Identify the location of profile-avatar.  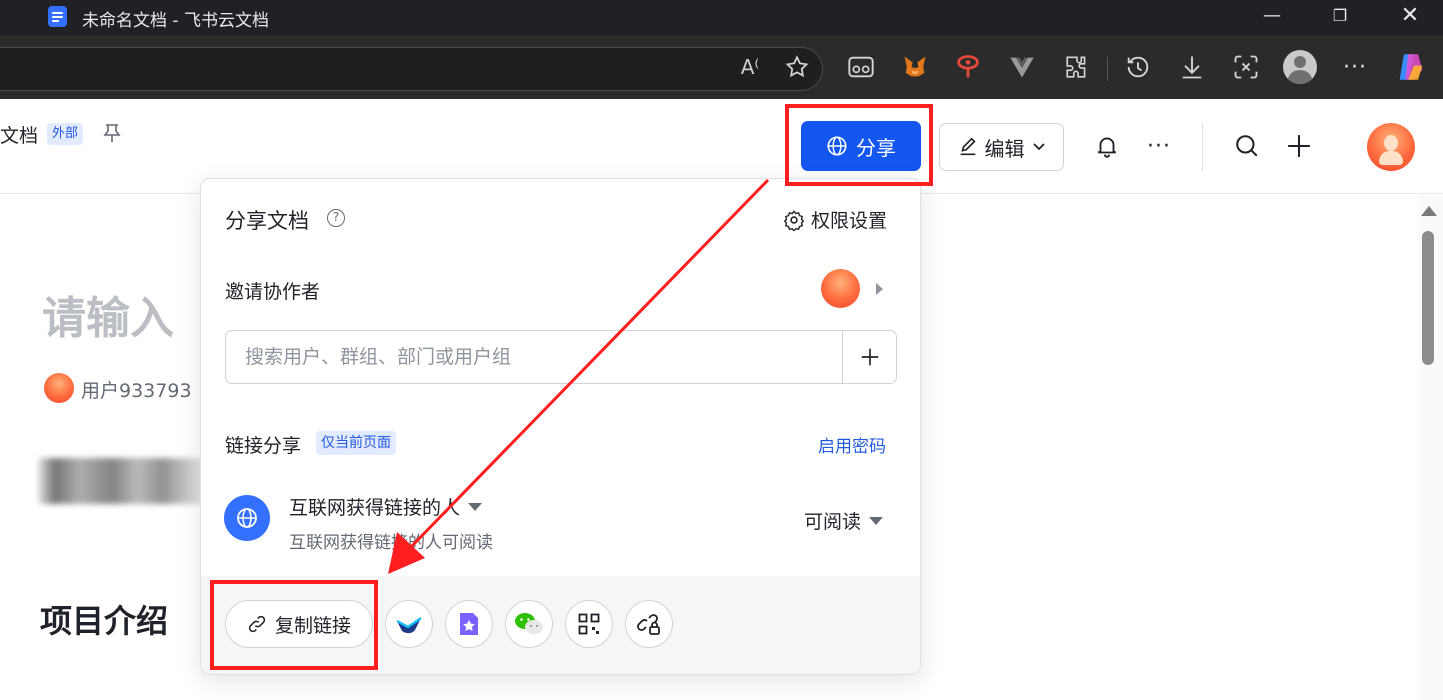
(1300, 67).